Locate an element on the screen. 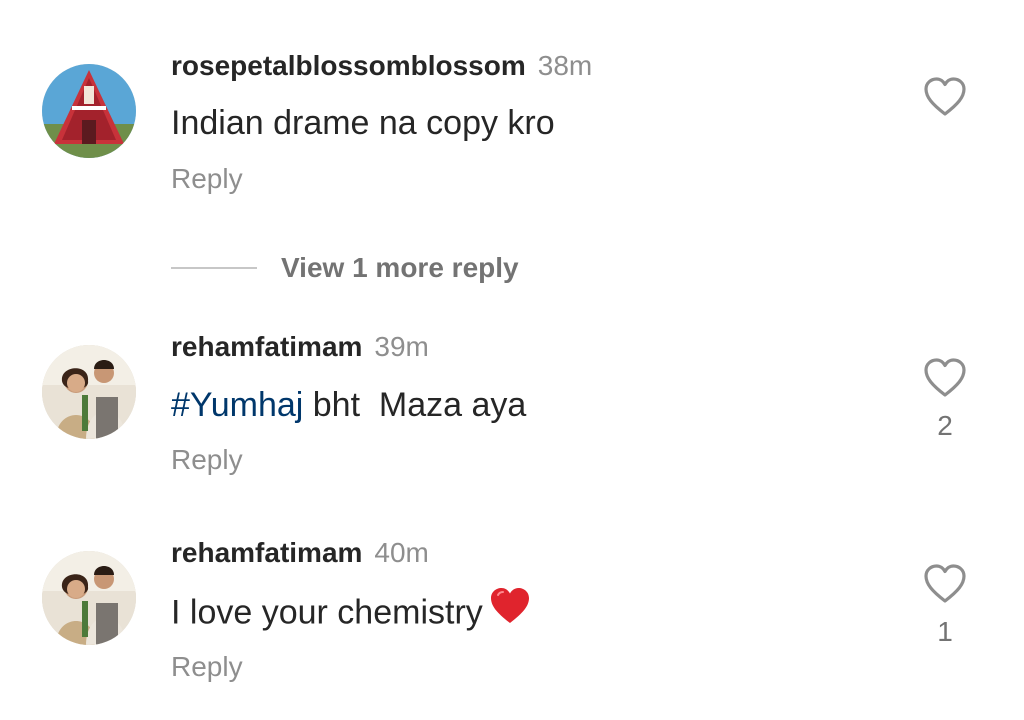  comment-username: rehamfatimam 40m is located at coordinates (300, 553).